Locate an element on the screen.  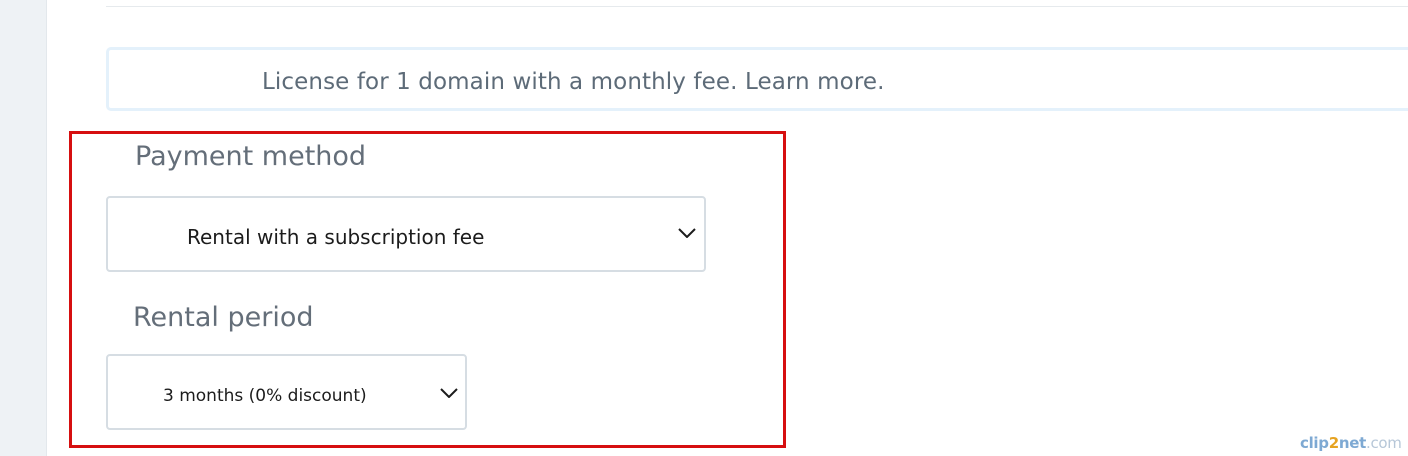
watermark-domain: .com is located at coordinates (1383, 443).